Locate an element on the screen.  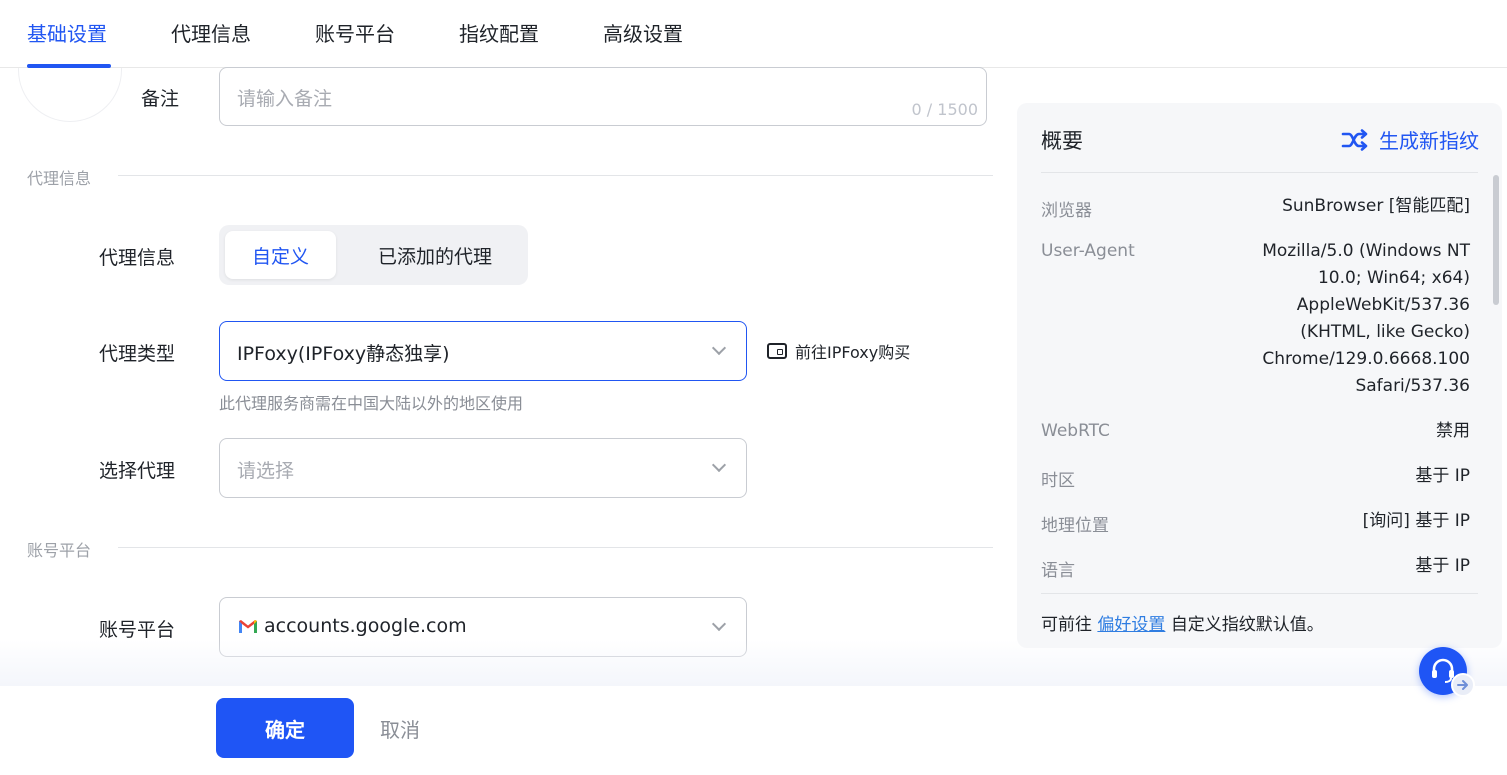
user-agent-line: (KHTML, like Gecko) is located at coordinates (1385, 332).